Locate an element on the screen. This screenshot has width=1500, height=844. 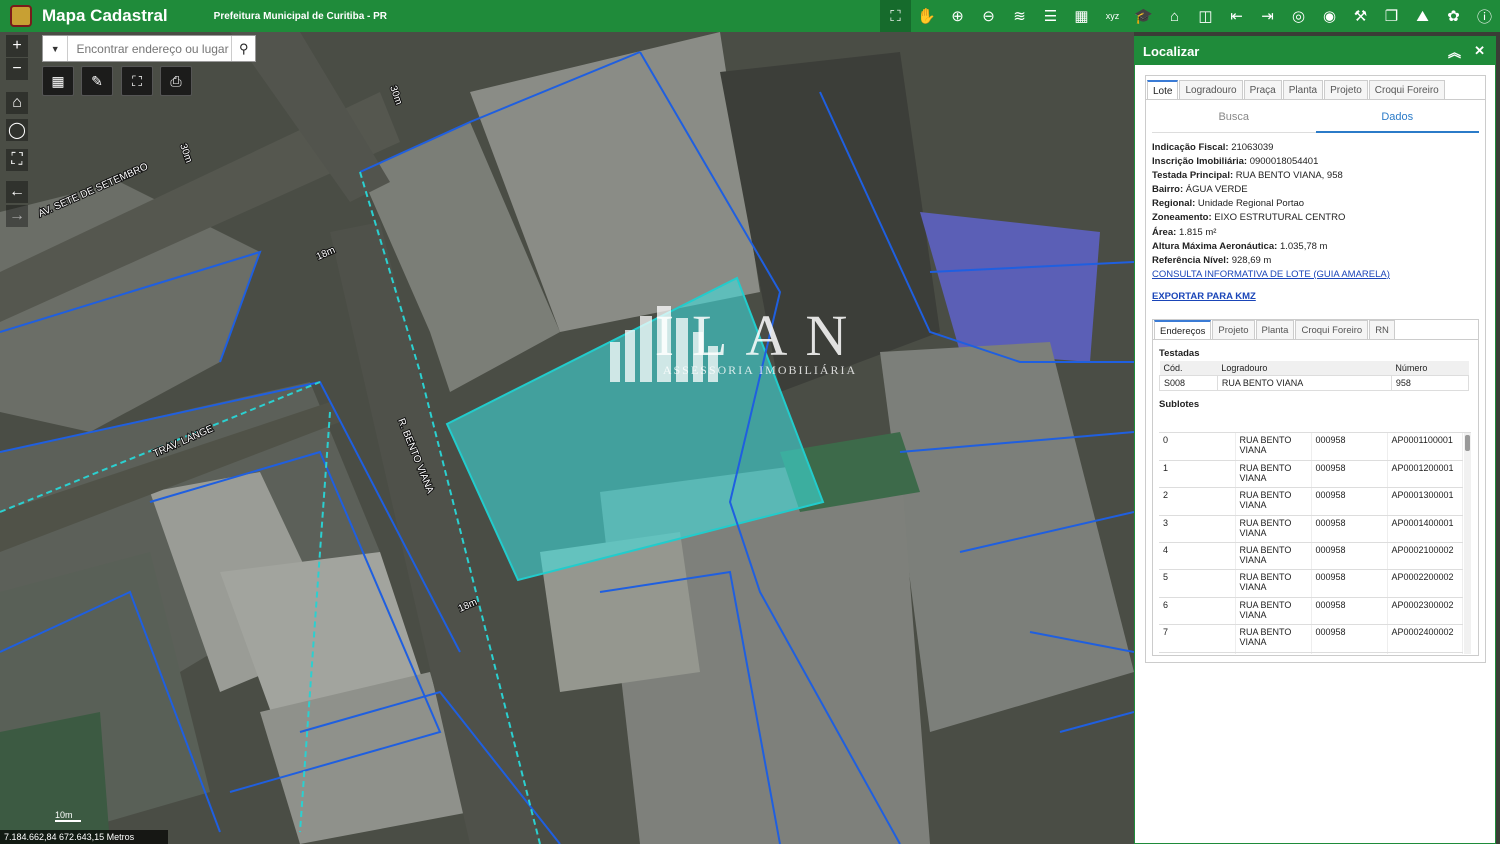
back-arrow-icon: ← is located at coordinates (17, 192).